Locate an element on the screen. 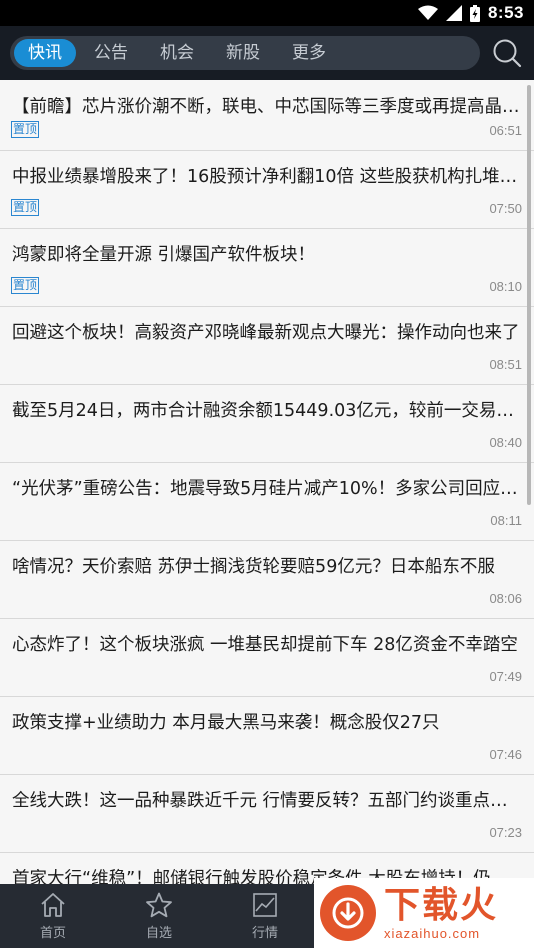 The image size is (534, 948). search-button is located at coordinates (507, 53).